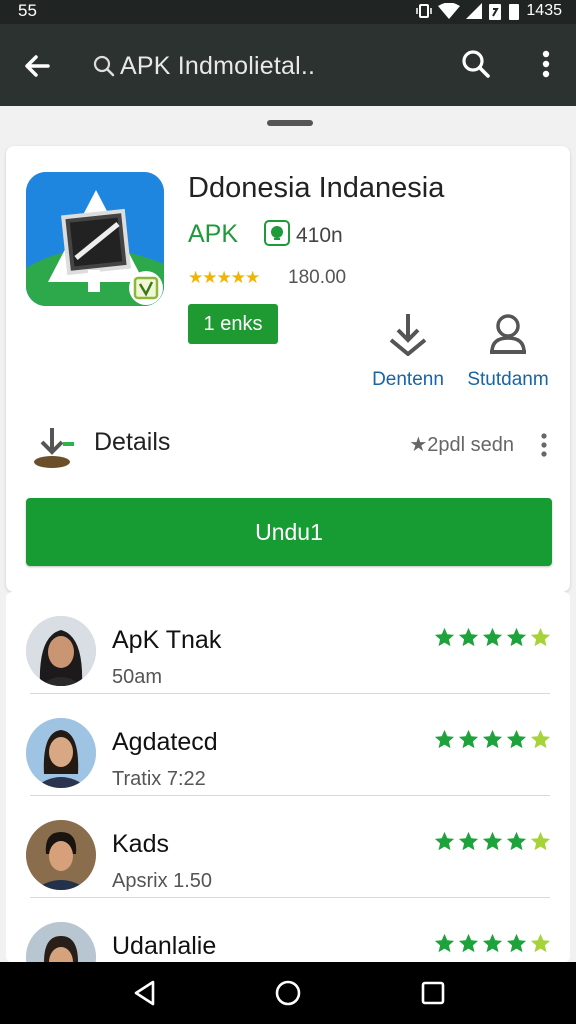 The width and height of the screenshot is (576, 1024). I want to click on details-meta: ★2pdl sedn, so click(461, 445).